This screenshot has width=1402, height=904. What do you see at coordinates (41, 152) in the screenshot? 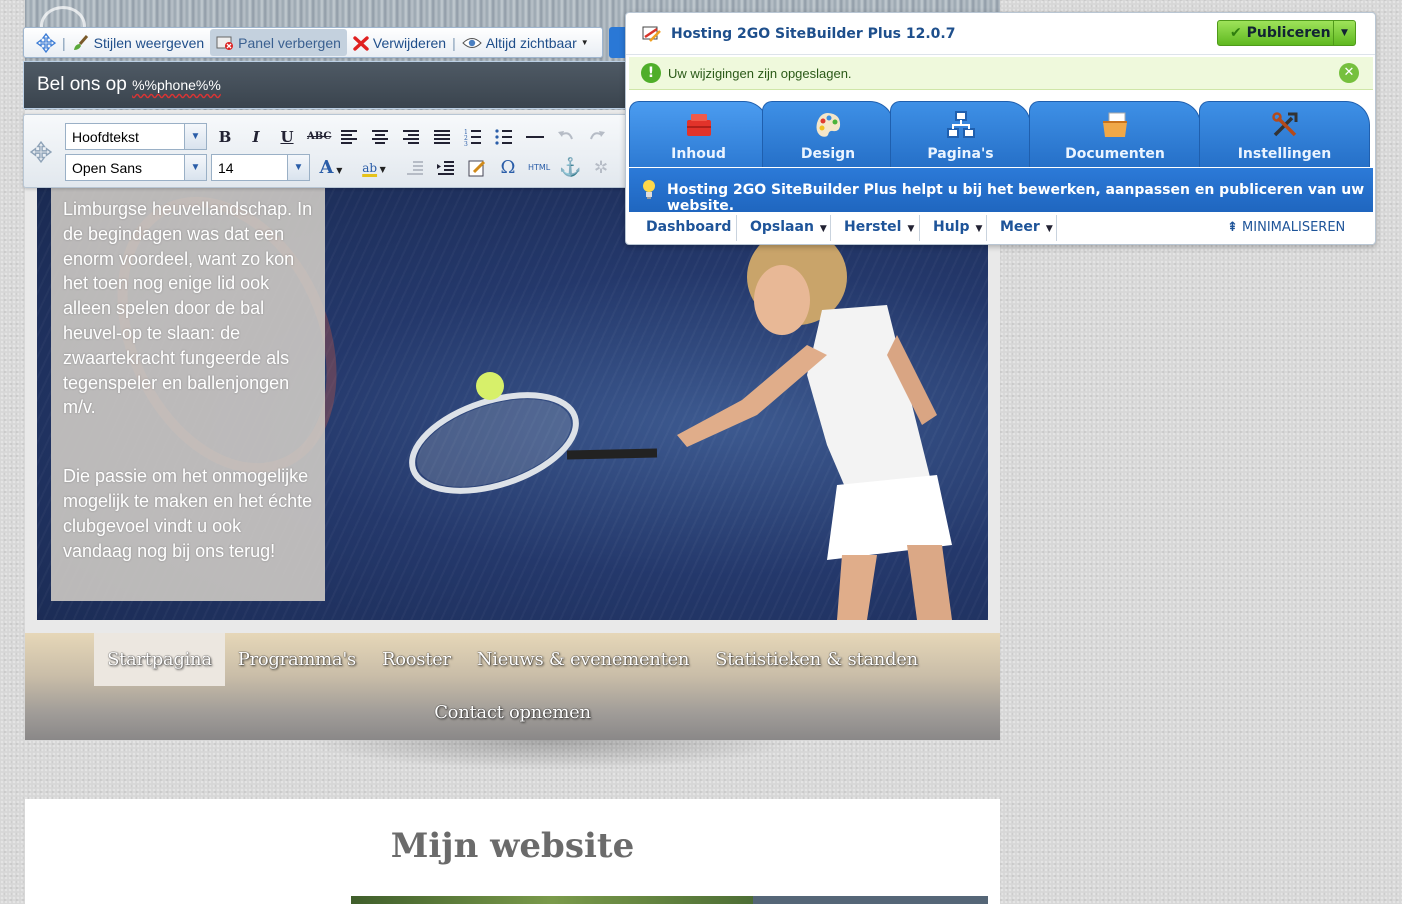
I see `drag-handle-icon` at bounding box center [41, 152].